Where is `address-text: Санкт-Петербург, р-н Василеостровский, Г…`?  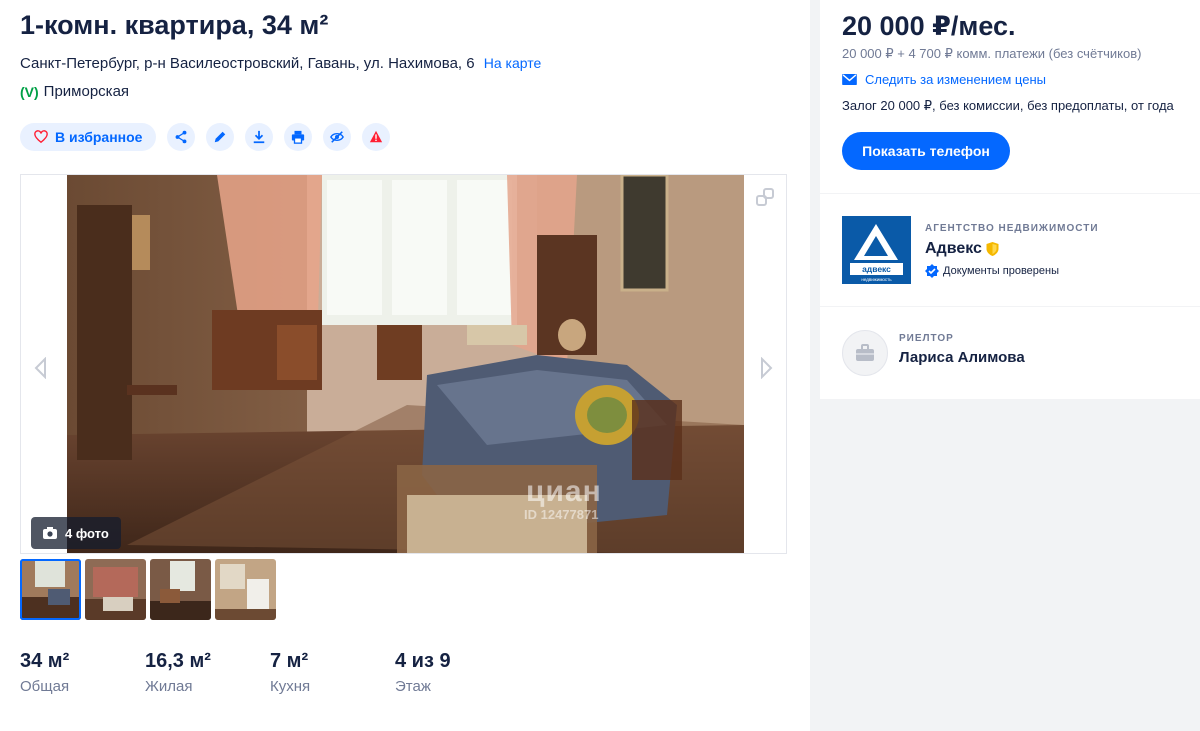
address-text: Санкт-Петербург, р-н Василеостровский, Г… is located at coordinates (247, 63).